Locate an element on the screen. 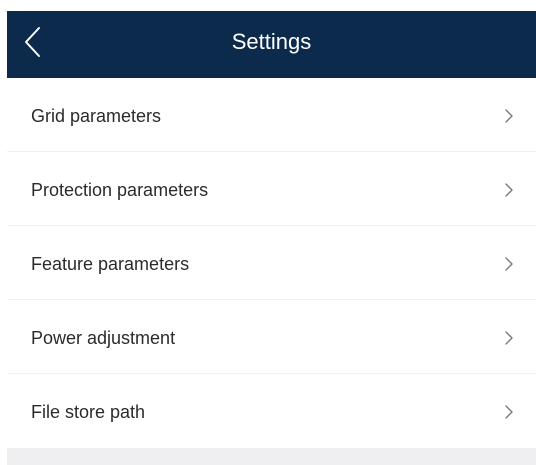 The height and width of the screenshot is (465, 536). settings-item-label: File store path is located at coordinates (88, 412).